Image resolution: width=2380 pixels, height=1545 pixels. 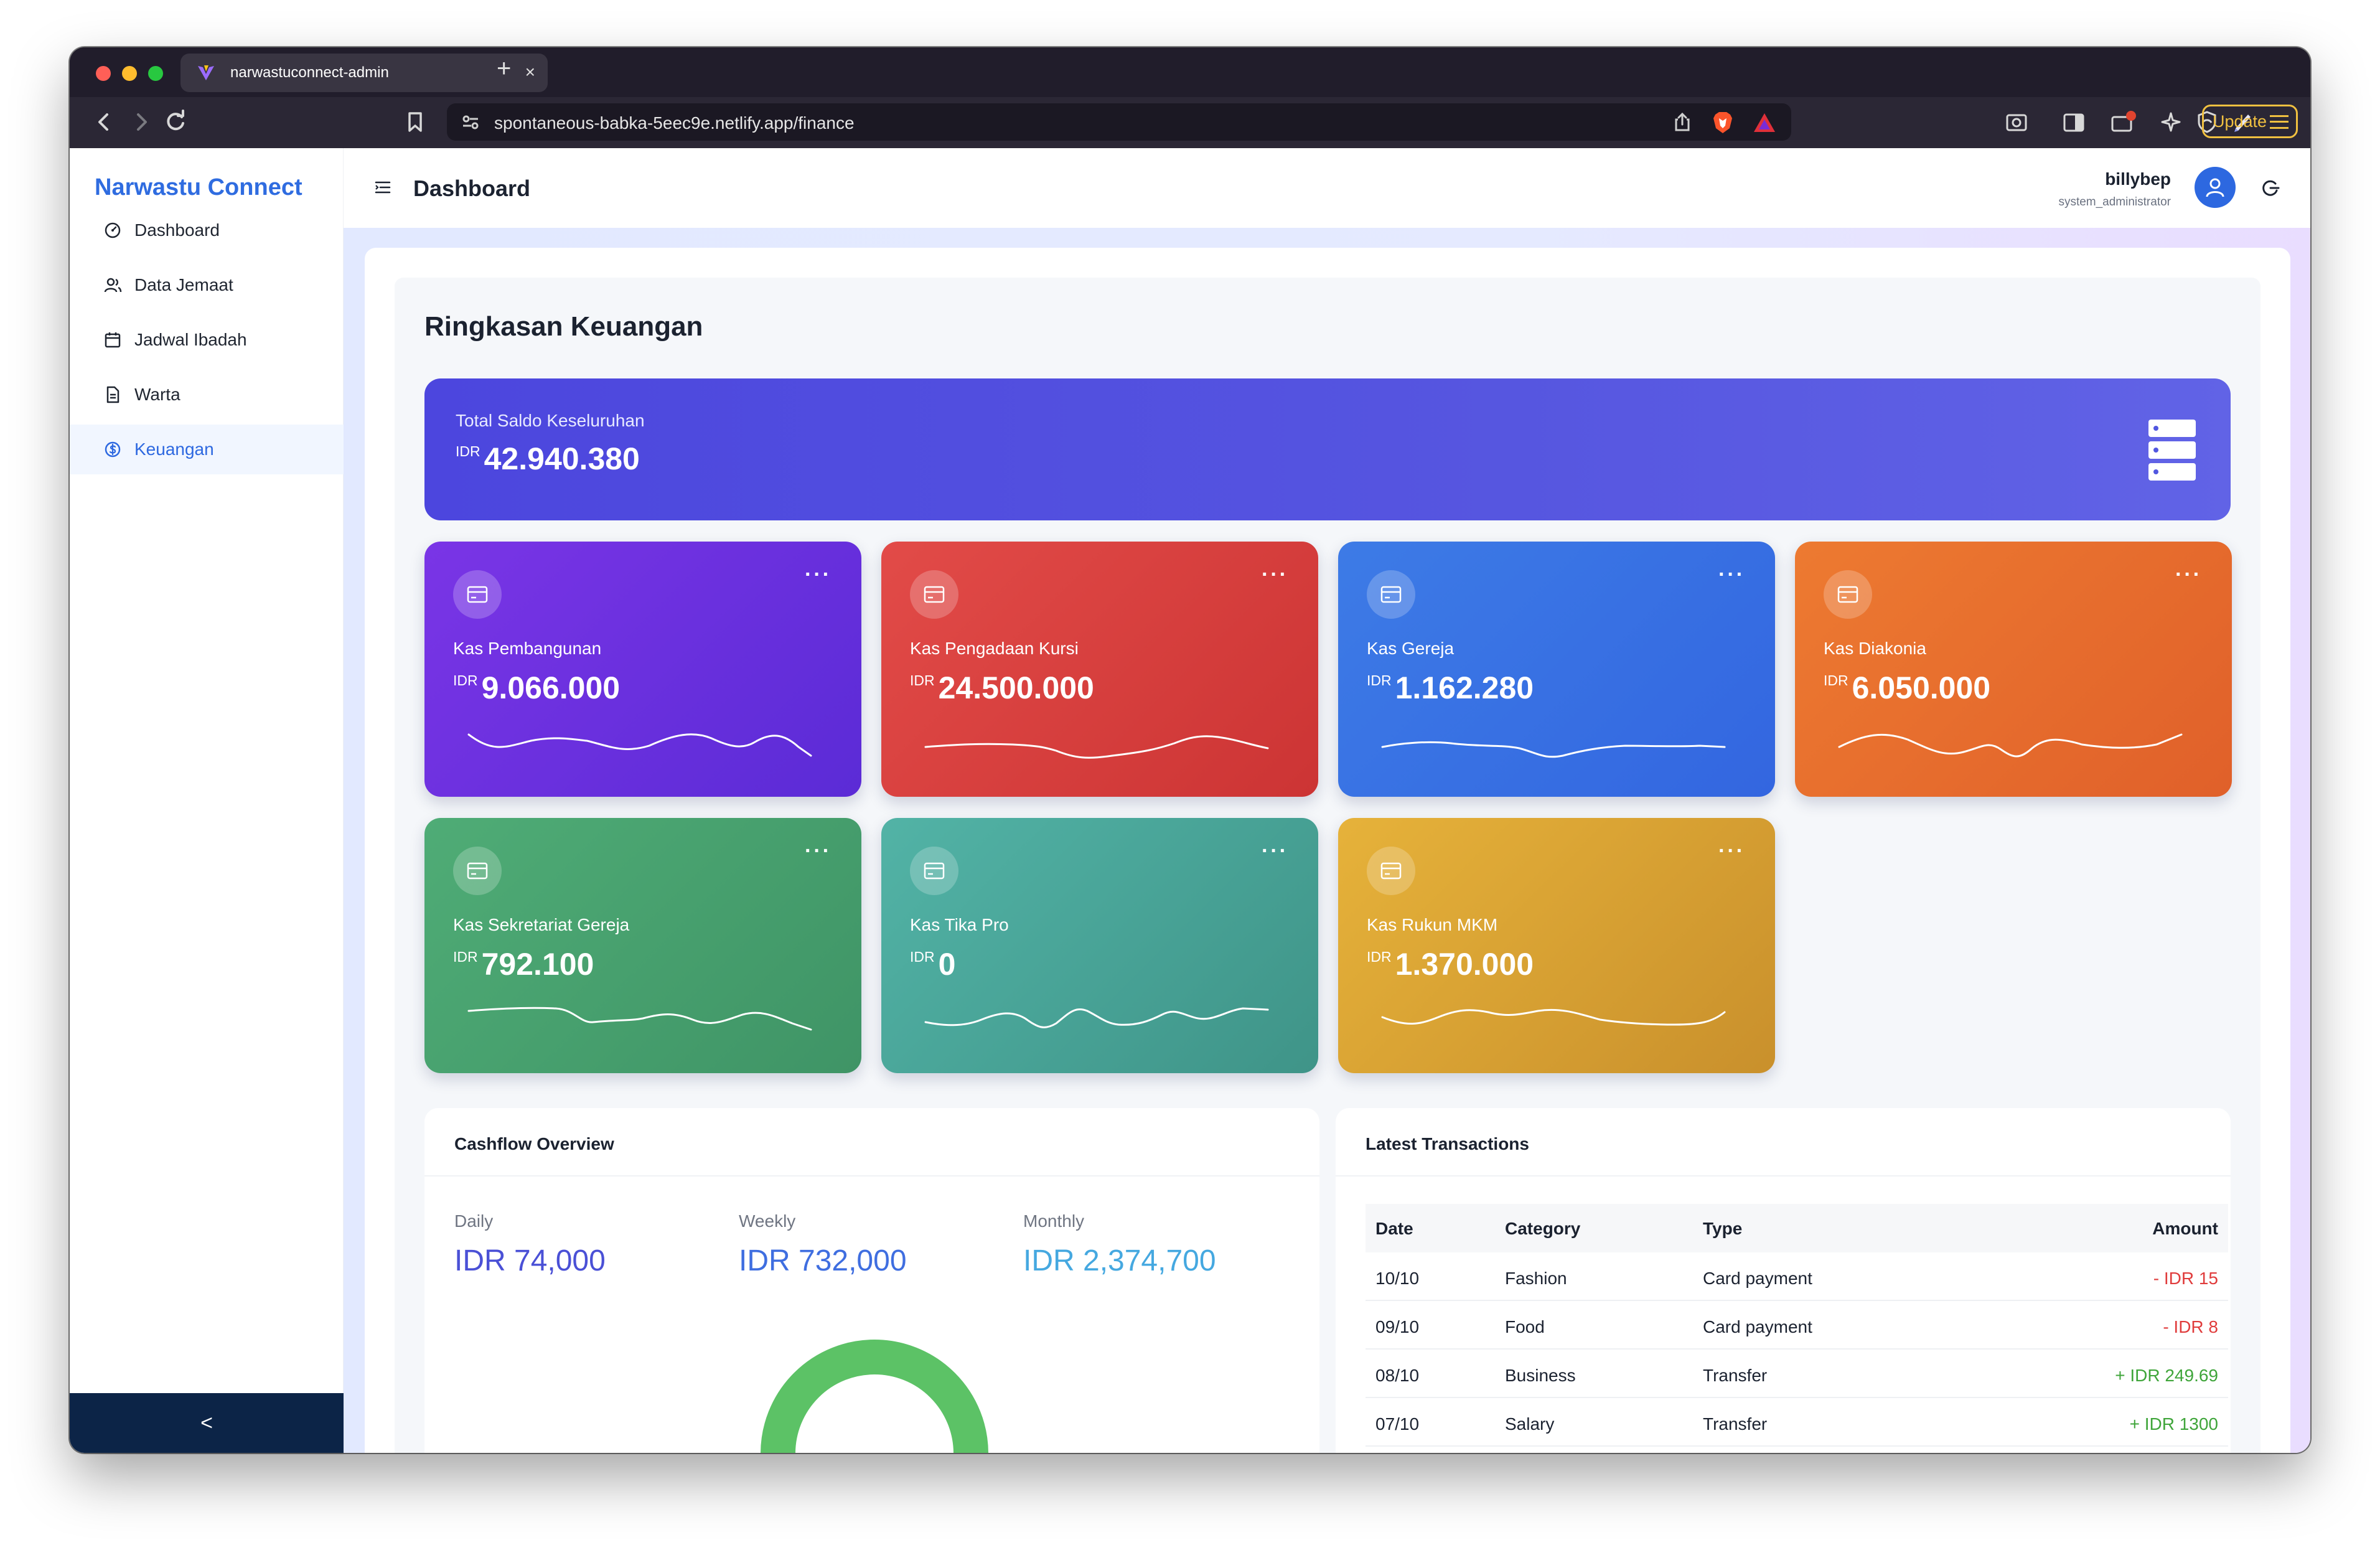 I want to click on cashflow-monthly-value: IDR 2,374,700, so click(x=1119, y=1261).